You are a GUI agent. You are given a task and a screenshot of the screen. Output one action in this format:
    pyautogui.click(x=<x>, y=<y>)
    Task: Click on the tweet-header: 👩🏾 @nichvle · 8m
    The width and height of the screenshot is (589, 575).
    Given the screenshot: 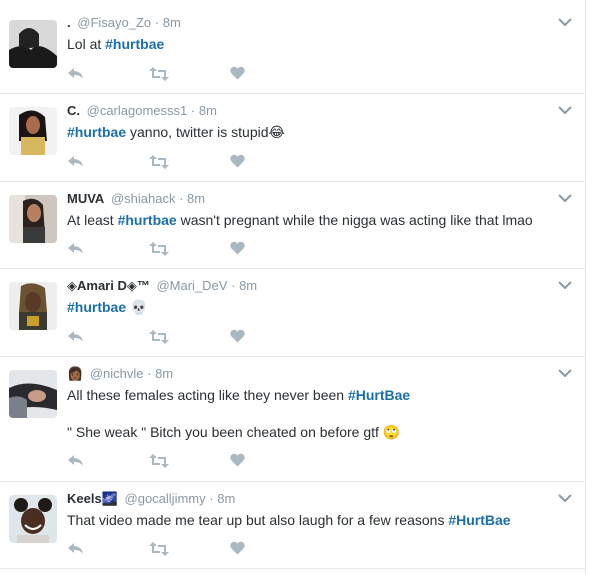 What is the action you would take?
    pyautogui.click(x=120, y=374)
    